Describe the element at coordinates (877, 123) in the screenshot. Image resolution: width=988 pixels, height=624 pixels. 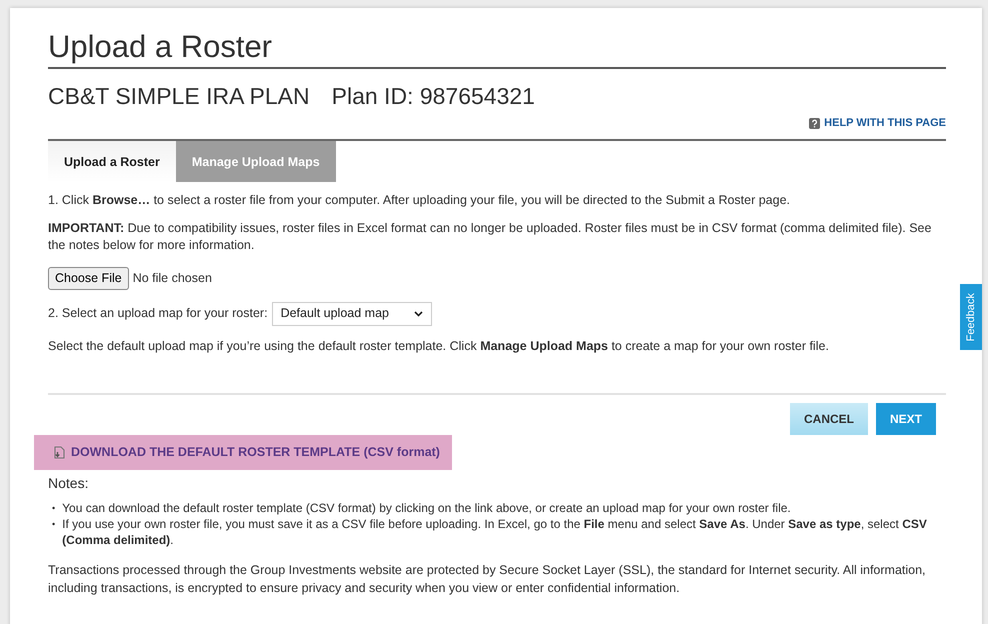
I see `help-link: HELP WITH THIS PAGE` at that location.